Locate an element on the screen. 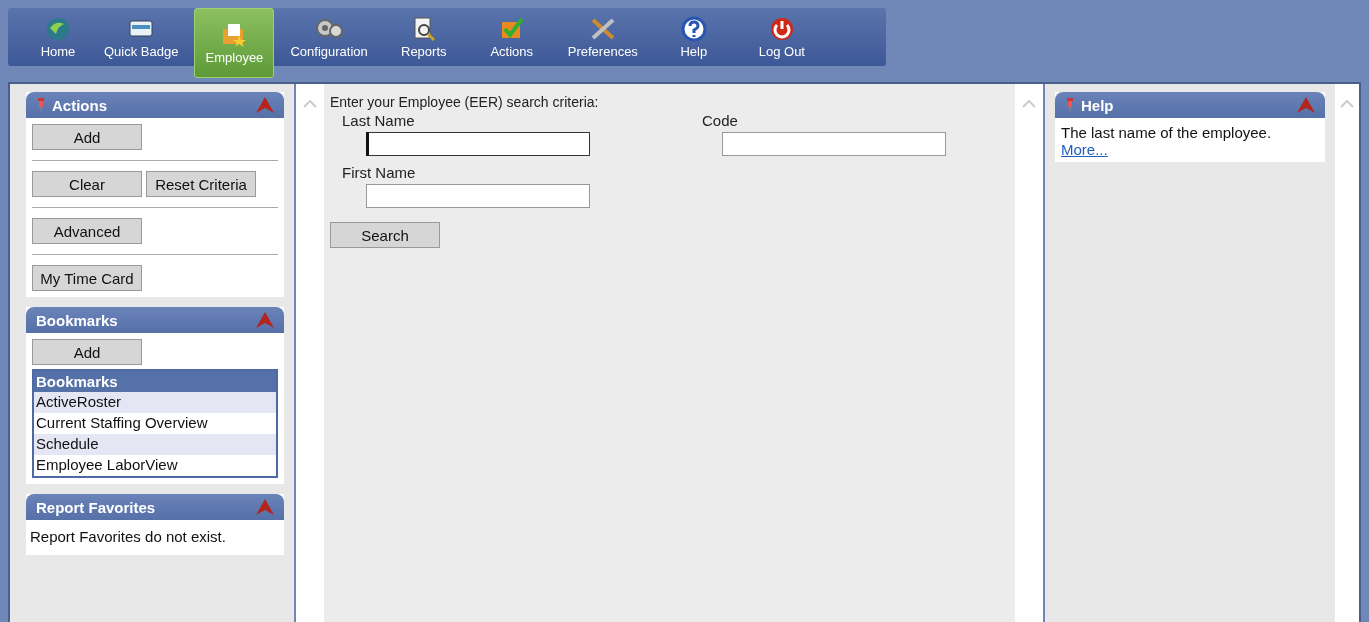 The width and height of the screenshot is (1369, 622). globe-icon is located at coordinates (58, 28).